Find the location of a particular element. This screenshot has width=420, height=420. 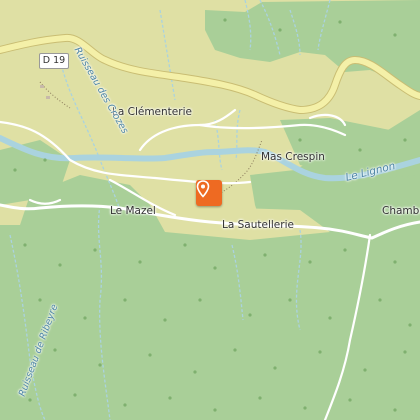

location-marker is located at coordinates (209, 193).